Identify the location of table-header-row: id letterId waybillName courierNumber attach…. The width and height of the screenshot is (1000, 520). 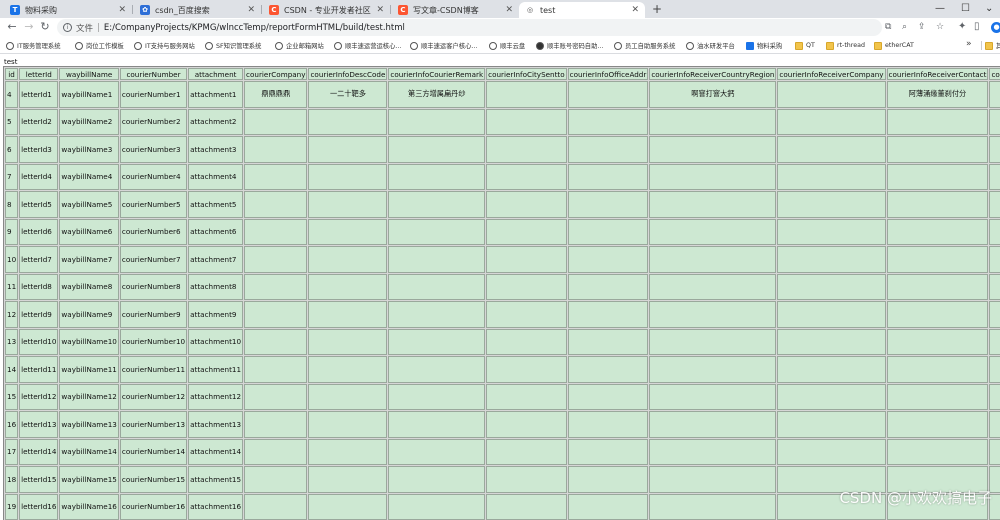
(502, 74).